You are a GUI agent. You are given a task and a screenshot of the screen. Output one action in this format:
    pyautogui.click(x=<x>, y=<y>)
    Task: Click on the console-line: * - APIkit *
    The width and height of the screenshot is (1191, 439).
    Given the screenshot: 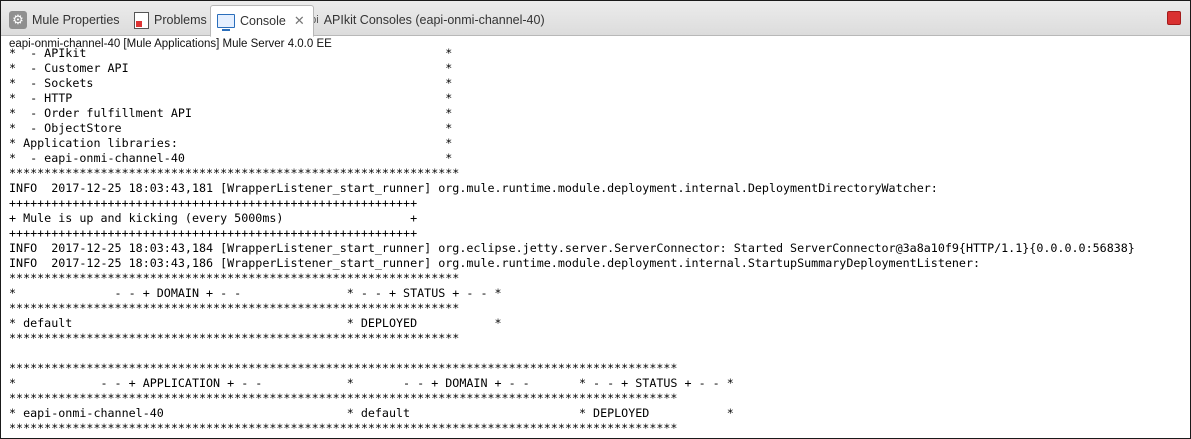 What is the action you would take?
    pyautogui.click(x=231, y=53)
    